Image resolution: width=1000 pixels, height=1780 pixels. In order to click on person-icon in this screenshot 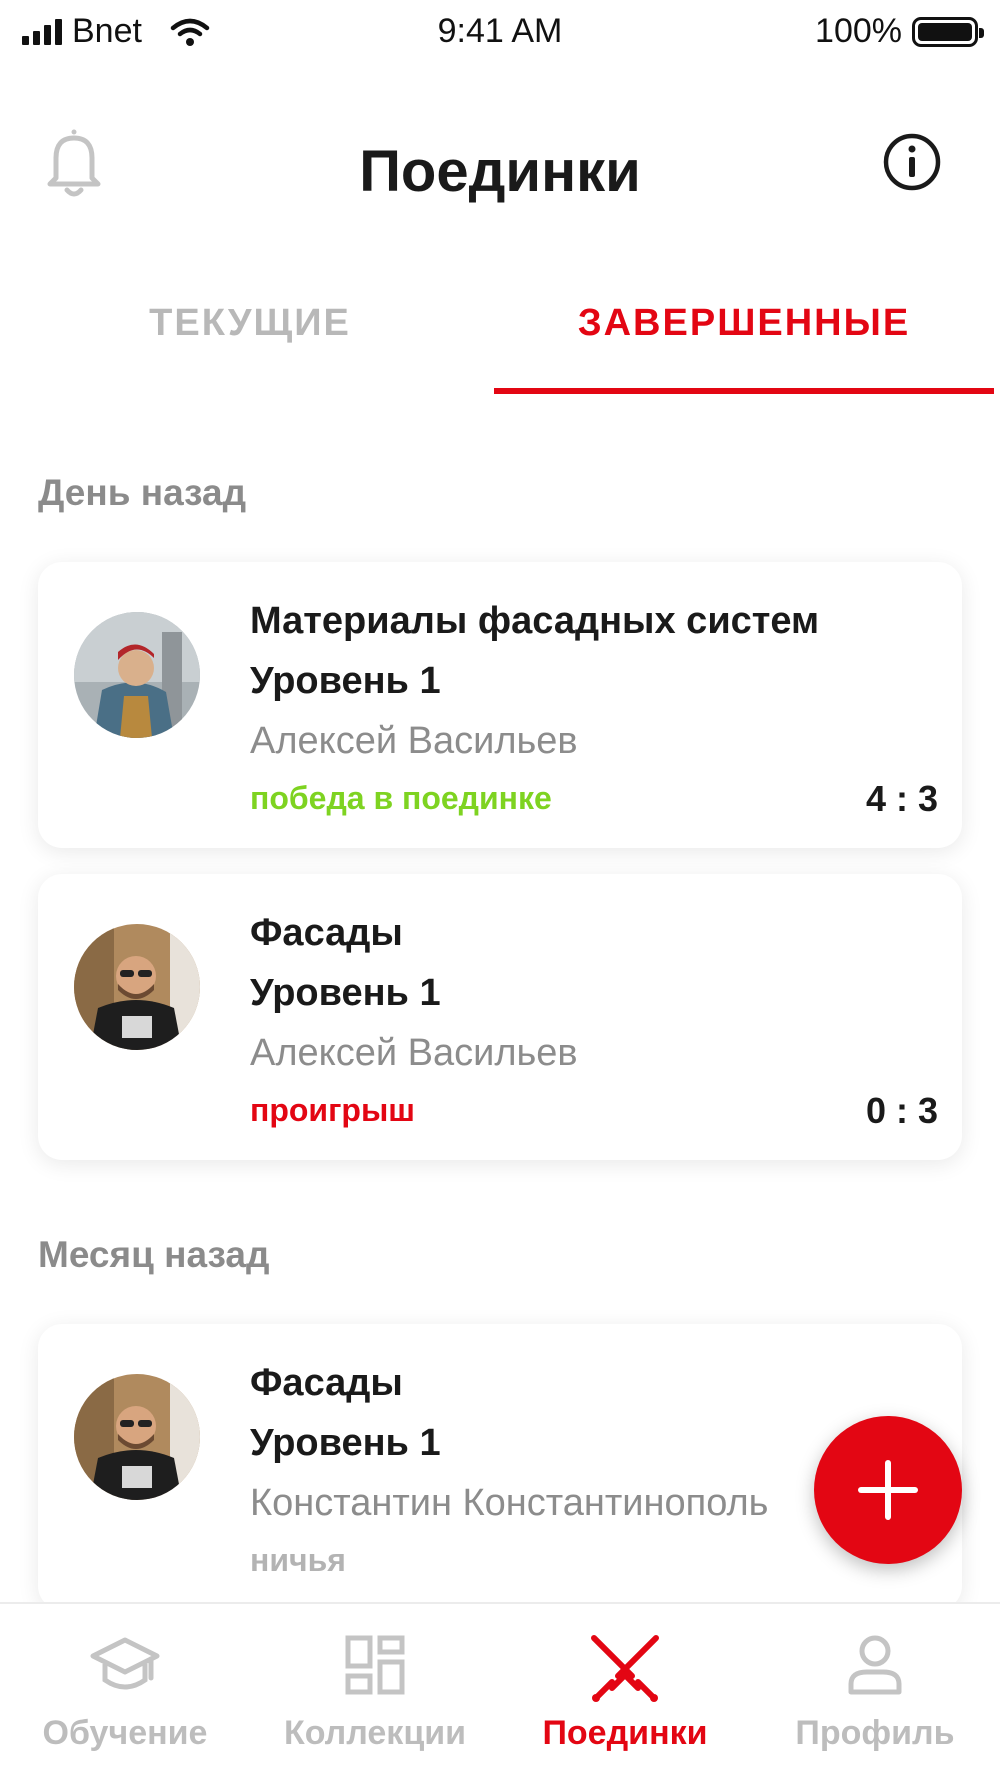, I will do `click(875, 1665)`.